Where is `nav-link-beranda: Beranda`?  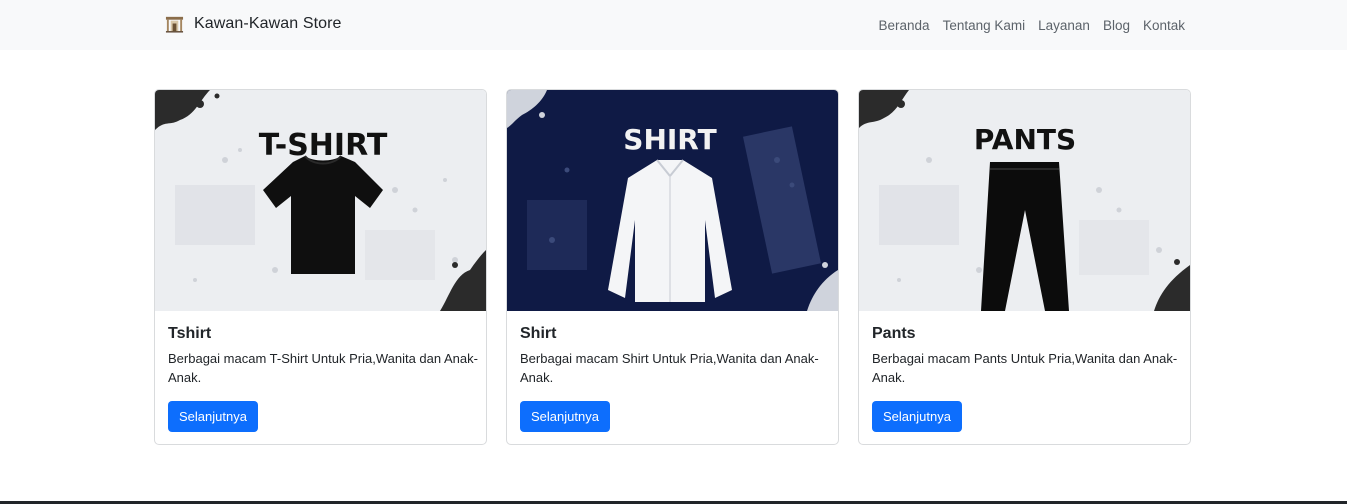
nav-link-beranda: Beranda is located at coordinates (904, 25).